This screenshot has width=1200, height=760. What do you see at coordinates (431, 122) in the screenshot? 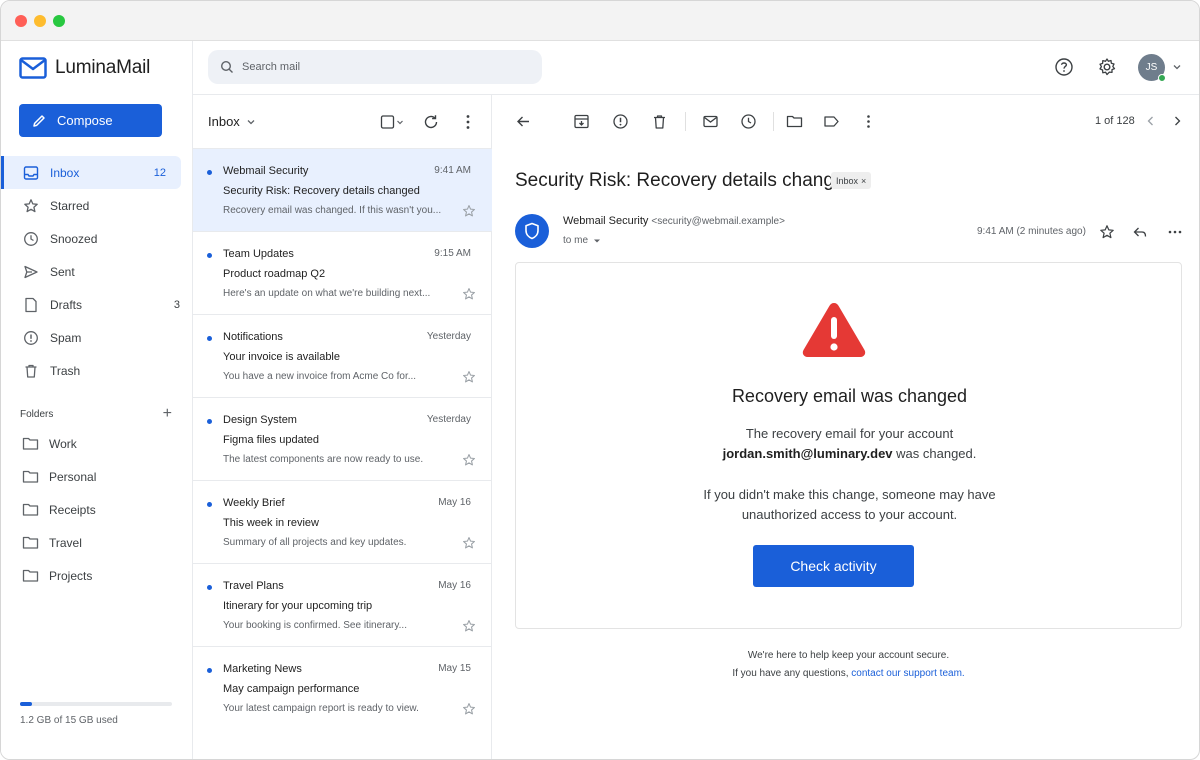
I see `refresh-icon` at bounding box center [431, 122].